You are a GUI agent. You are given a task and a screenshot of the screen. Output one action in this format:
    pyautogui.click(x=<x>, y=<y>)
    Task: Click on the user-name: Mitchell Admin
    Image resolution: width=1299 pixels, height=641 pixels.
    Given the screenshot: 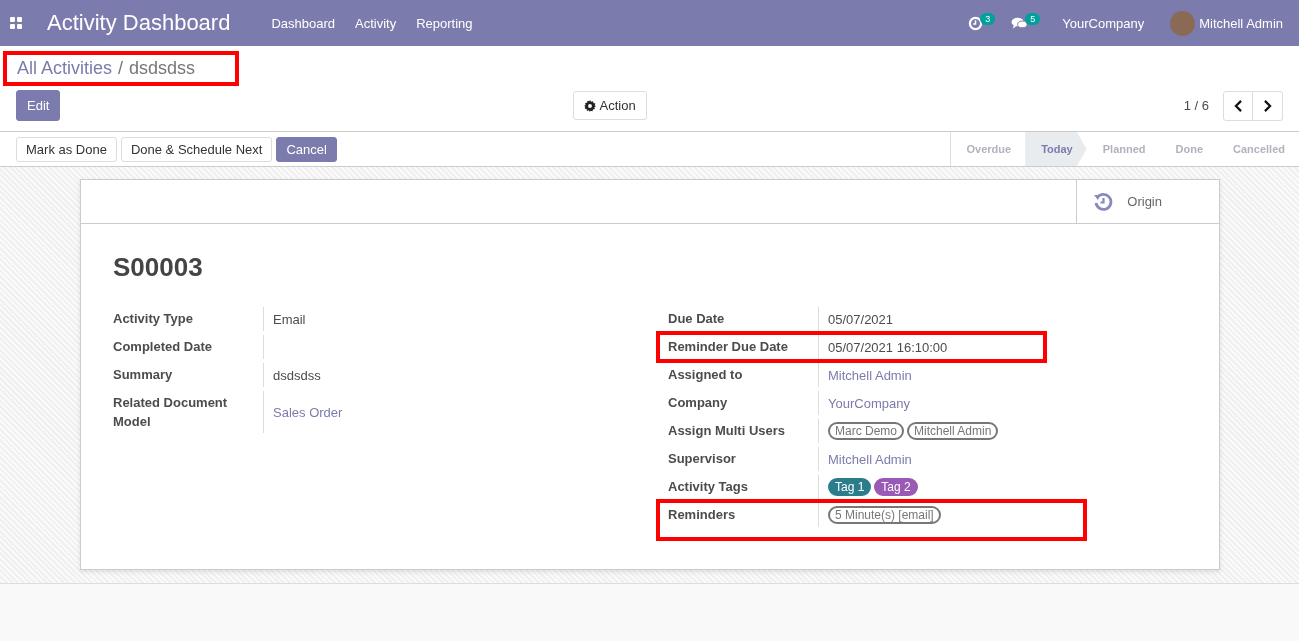 What is the action you would take?
    pyautogui.click(x=1241, y=23)
    